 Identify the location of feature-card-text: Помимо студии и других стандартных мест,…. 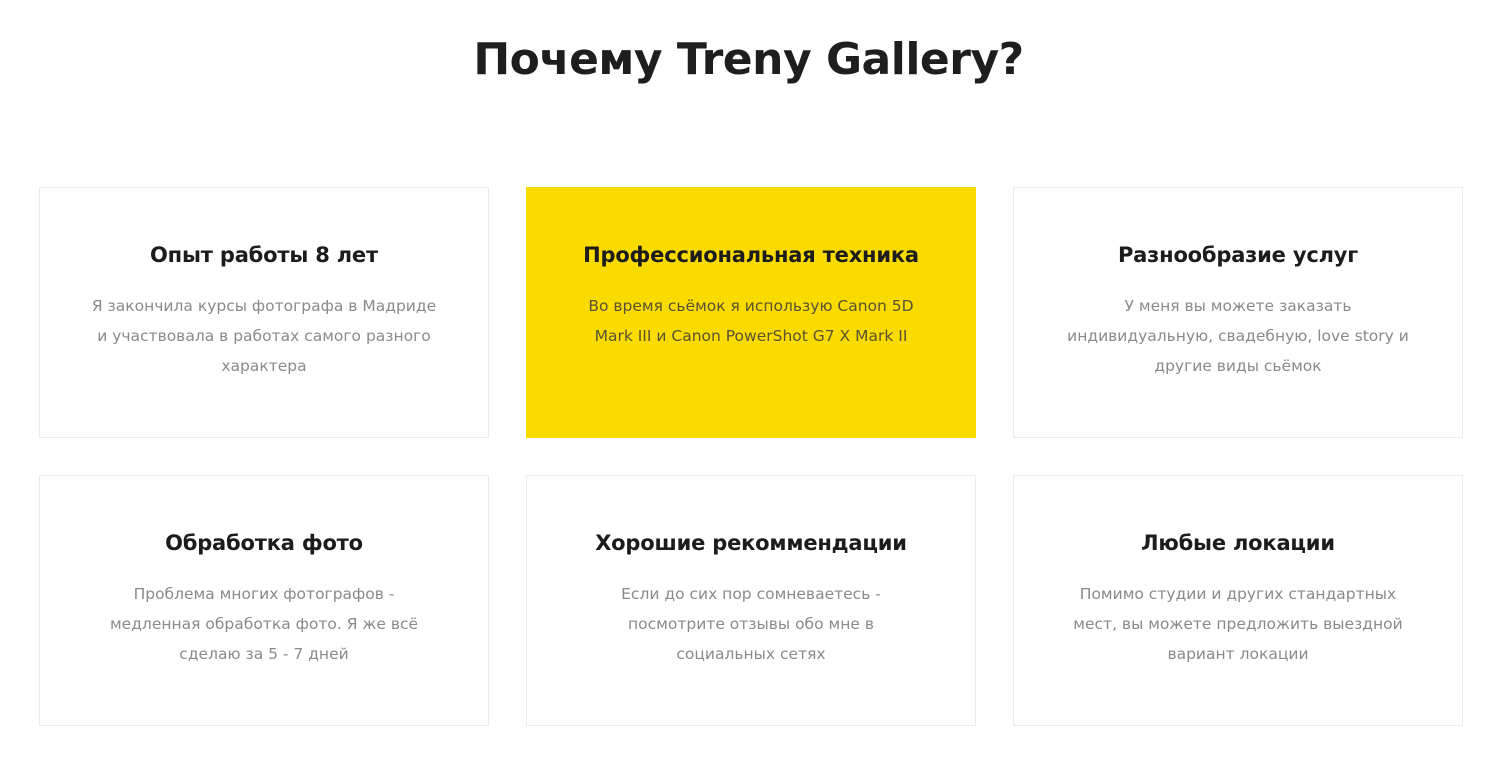
(1238, 624).